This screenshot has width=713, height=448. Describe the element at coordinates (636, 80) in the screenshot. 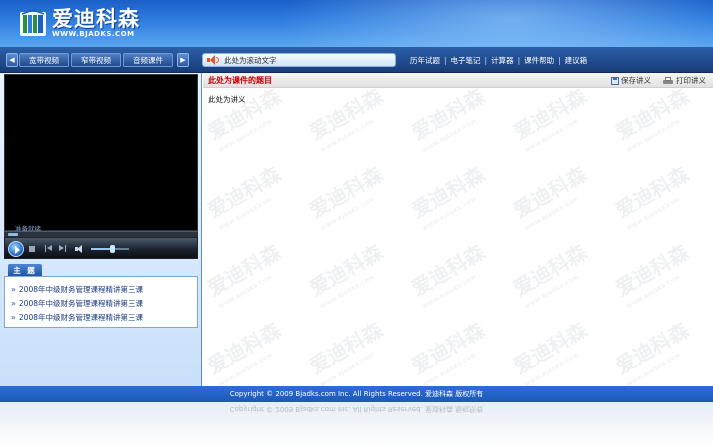

I see `save-notes-label: 保存讲义` at that location.